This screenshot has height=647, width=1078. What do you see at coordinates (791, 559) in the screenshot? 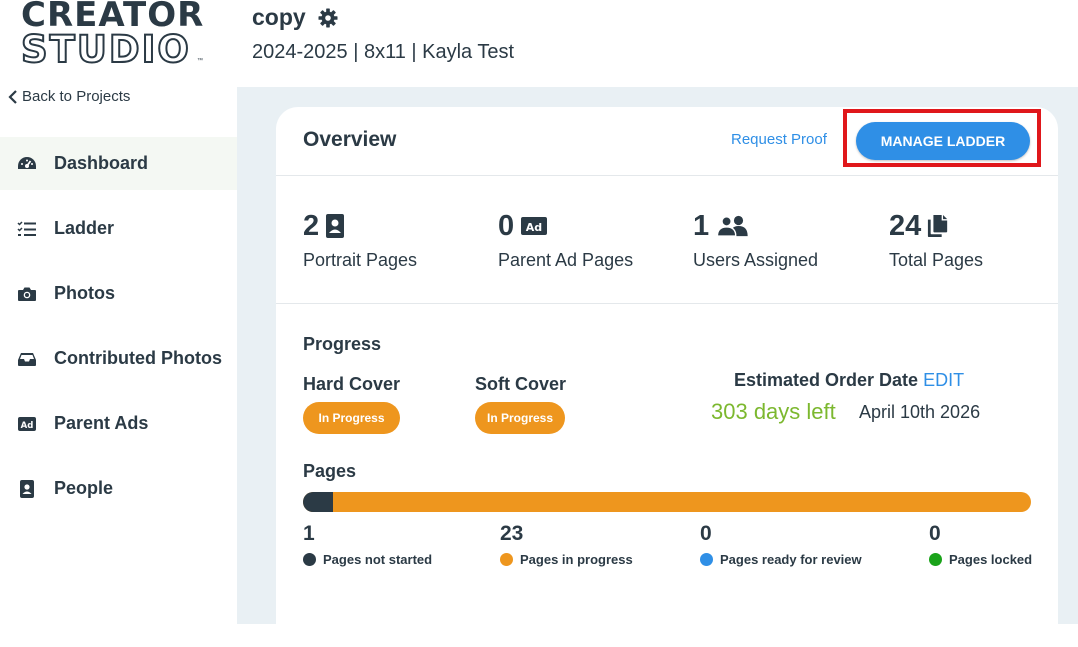
I see `legend-label: Pages ready for review` at bounding box center [791, 559].